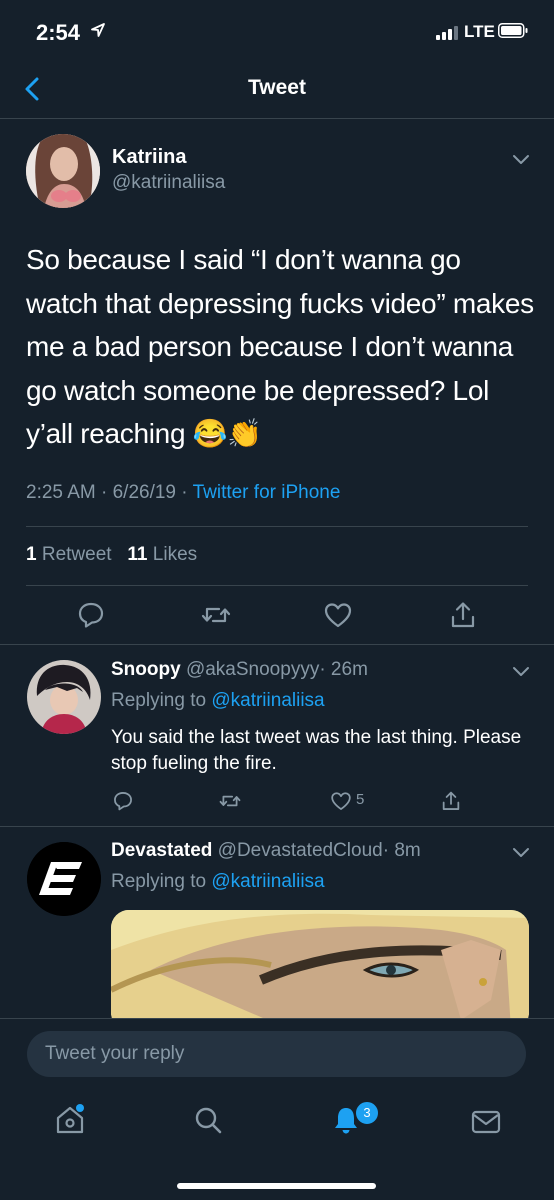 The image size is (554, 1200). Describe the element at coordinates (401, 850) in the screenshot. I see `reply-age: · 8m` at that location.